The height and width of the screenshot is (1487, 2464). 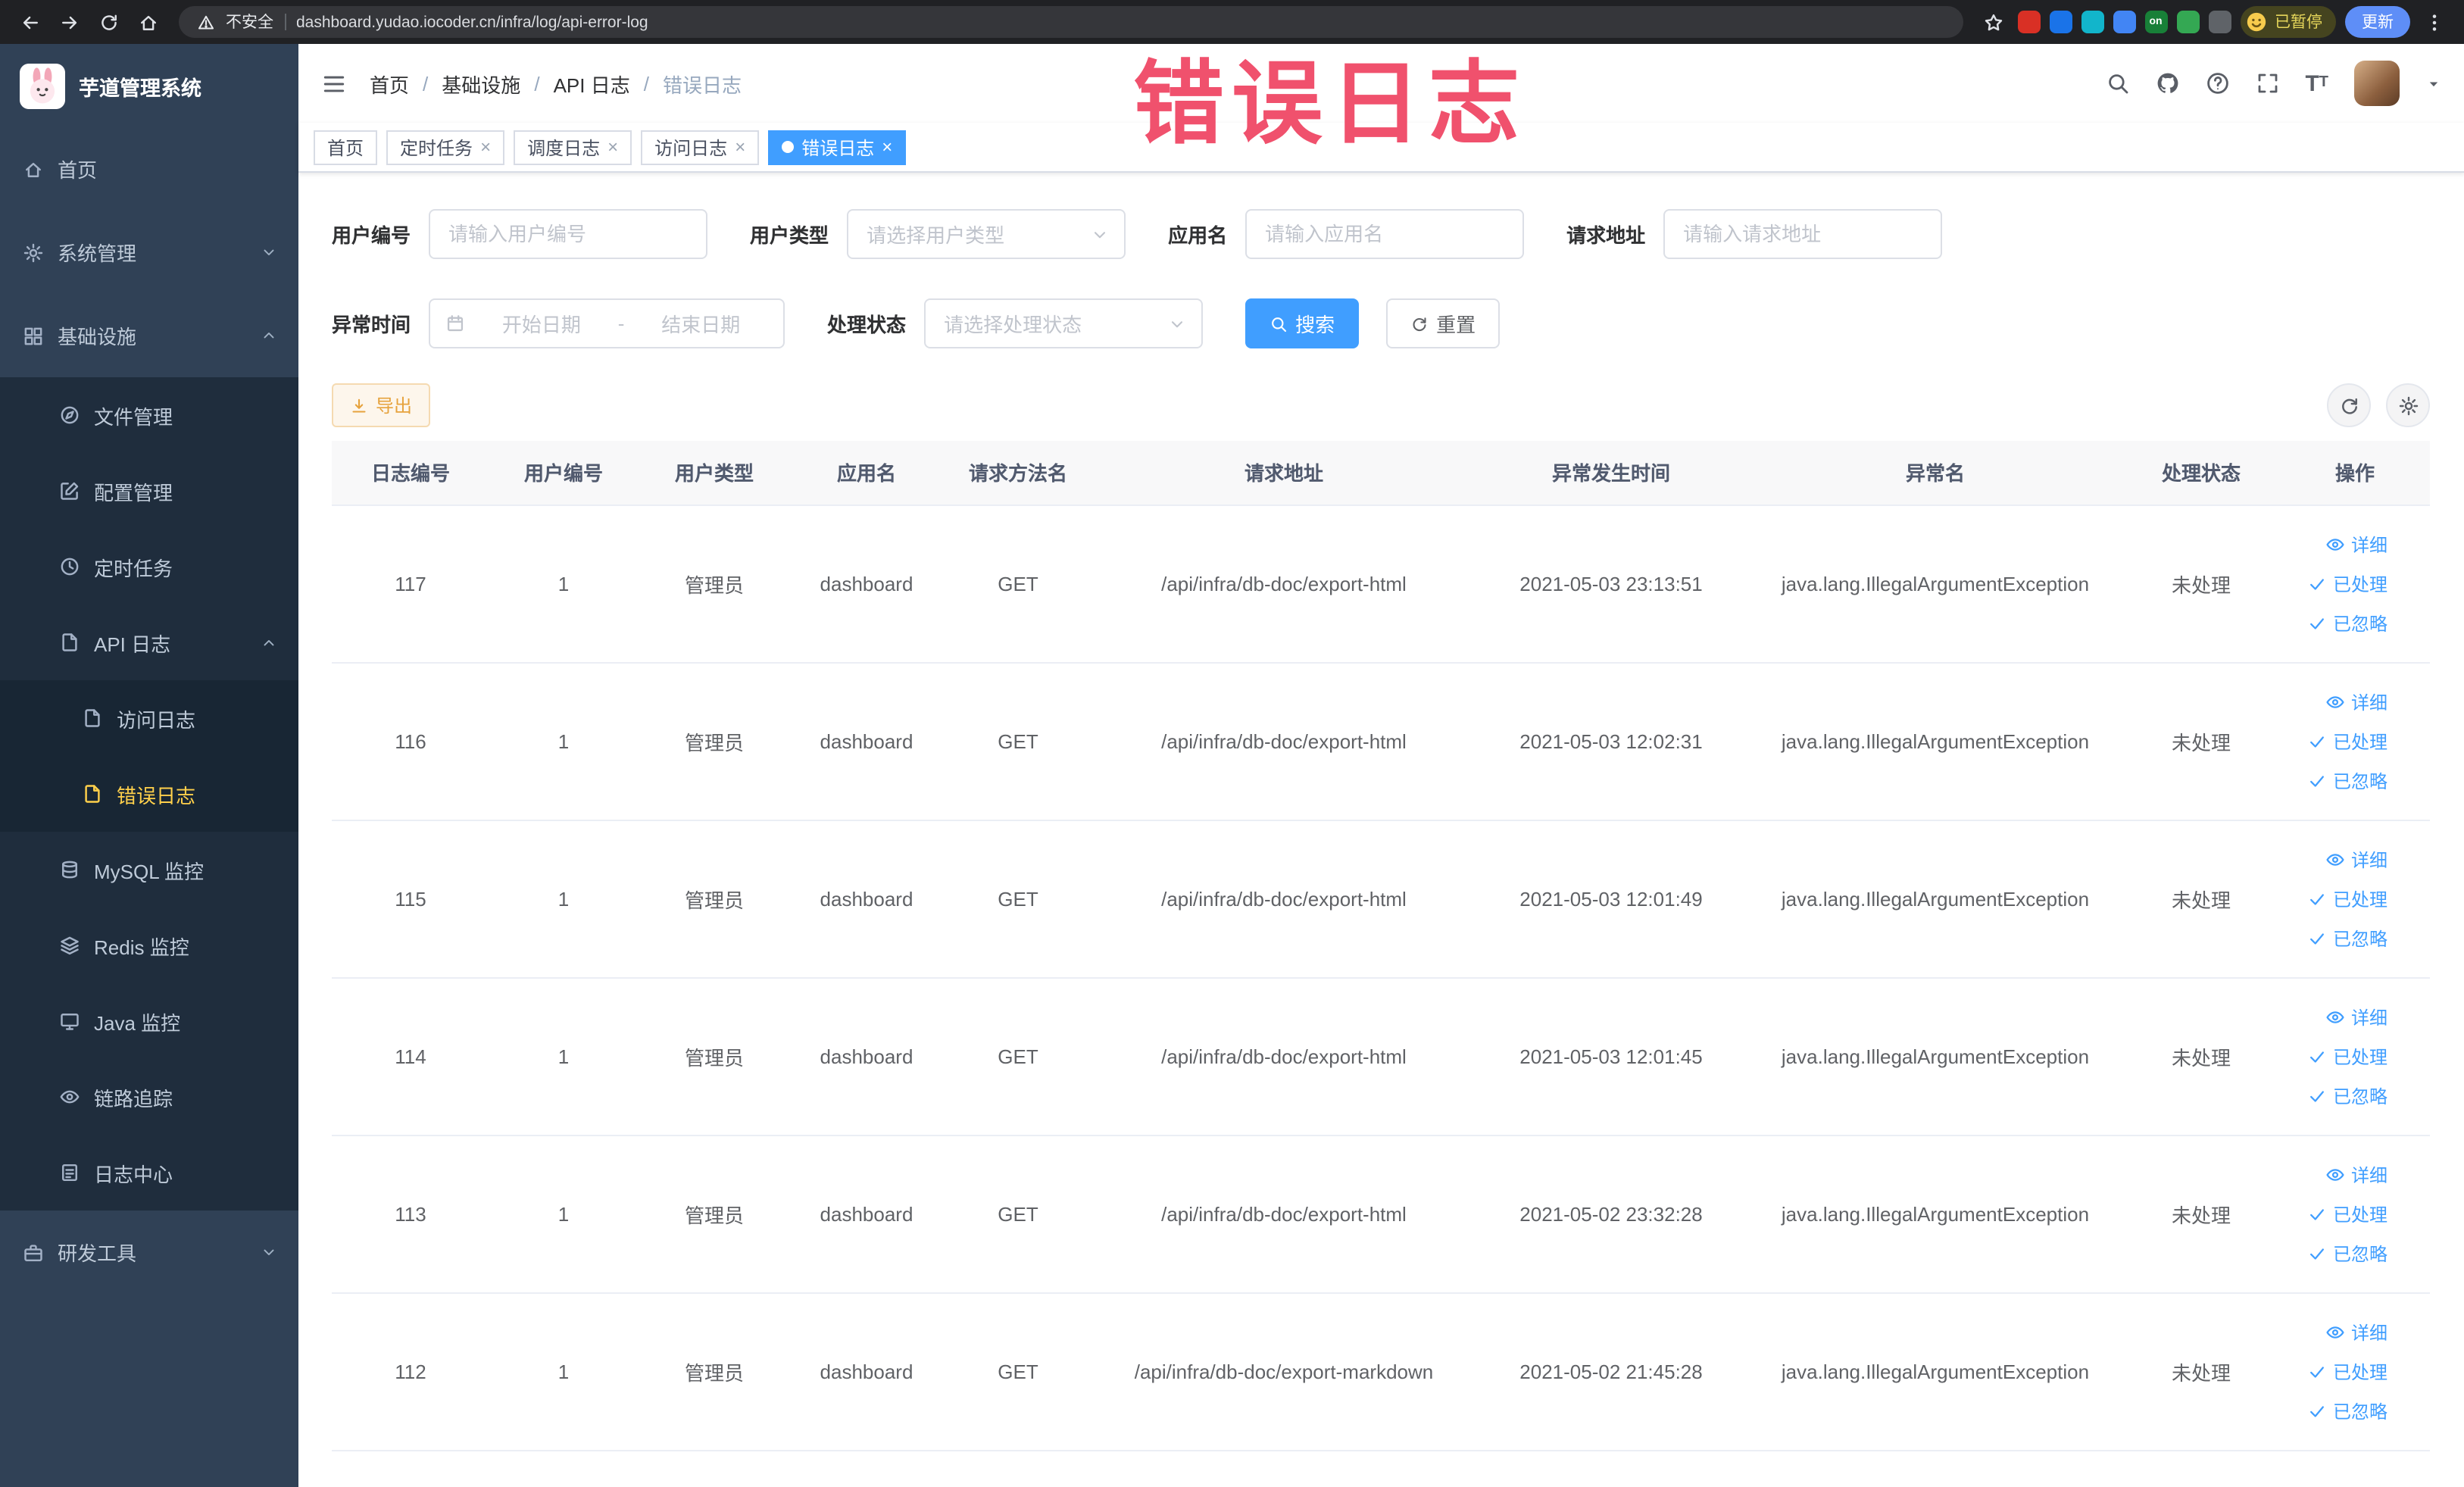 I want to click on fontsize-icon: TT, so click(x=2316, y=83).